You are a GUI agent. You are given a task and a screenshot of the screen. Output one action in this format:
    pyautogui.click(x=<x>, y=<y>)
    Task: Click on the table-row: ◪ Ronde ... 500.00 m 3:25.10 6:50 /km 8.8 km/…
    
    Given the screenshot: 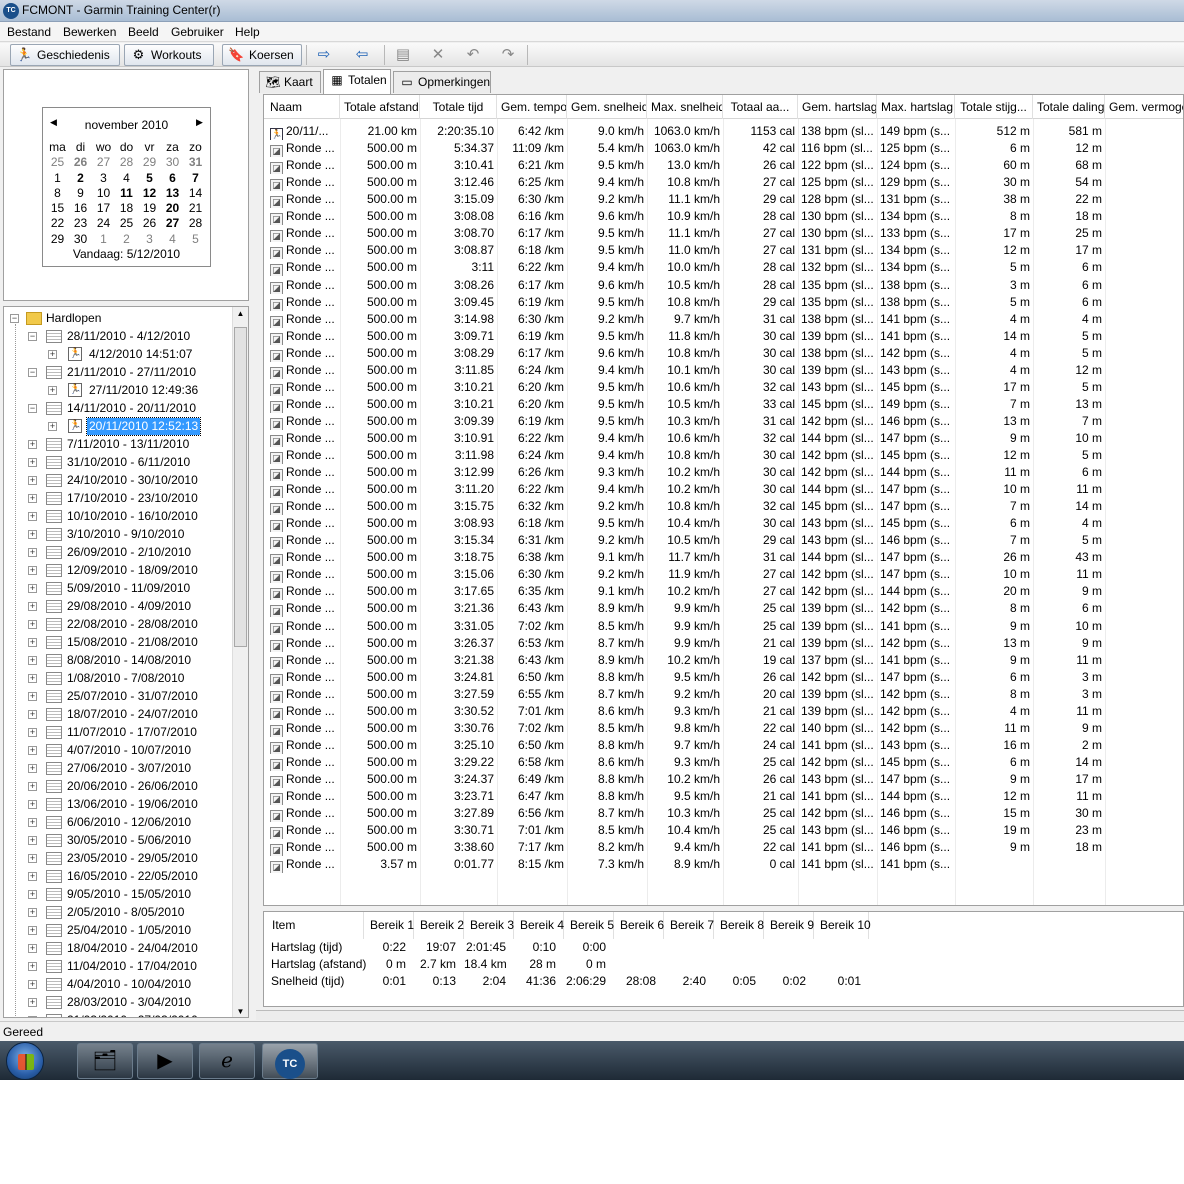 What is the action you would take?
    pyautogui.click(x=723, y=745)
    